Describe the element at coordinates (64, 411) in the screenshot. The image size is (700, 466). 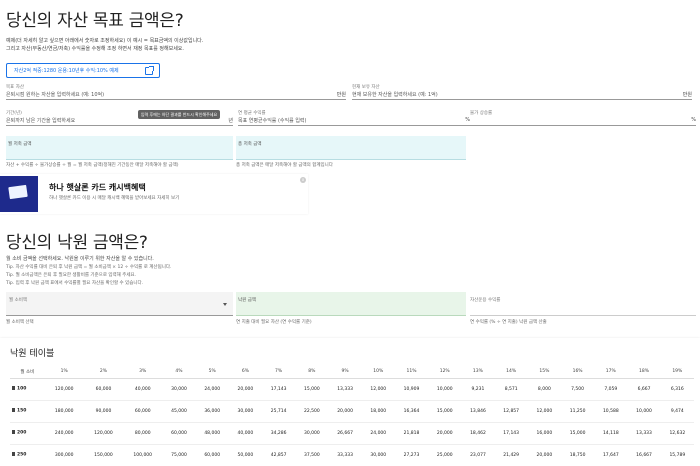
I see `table-cell: 180,000` at that location.